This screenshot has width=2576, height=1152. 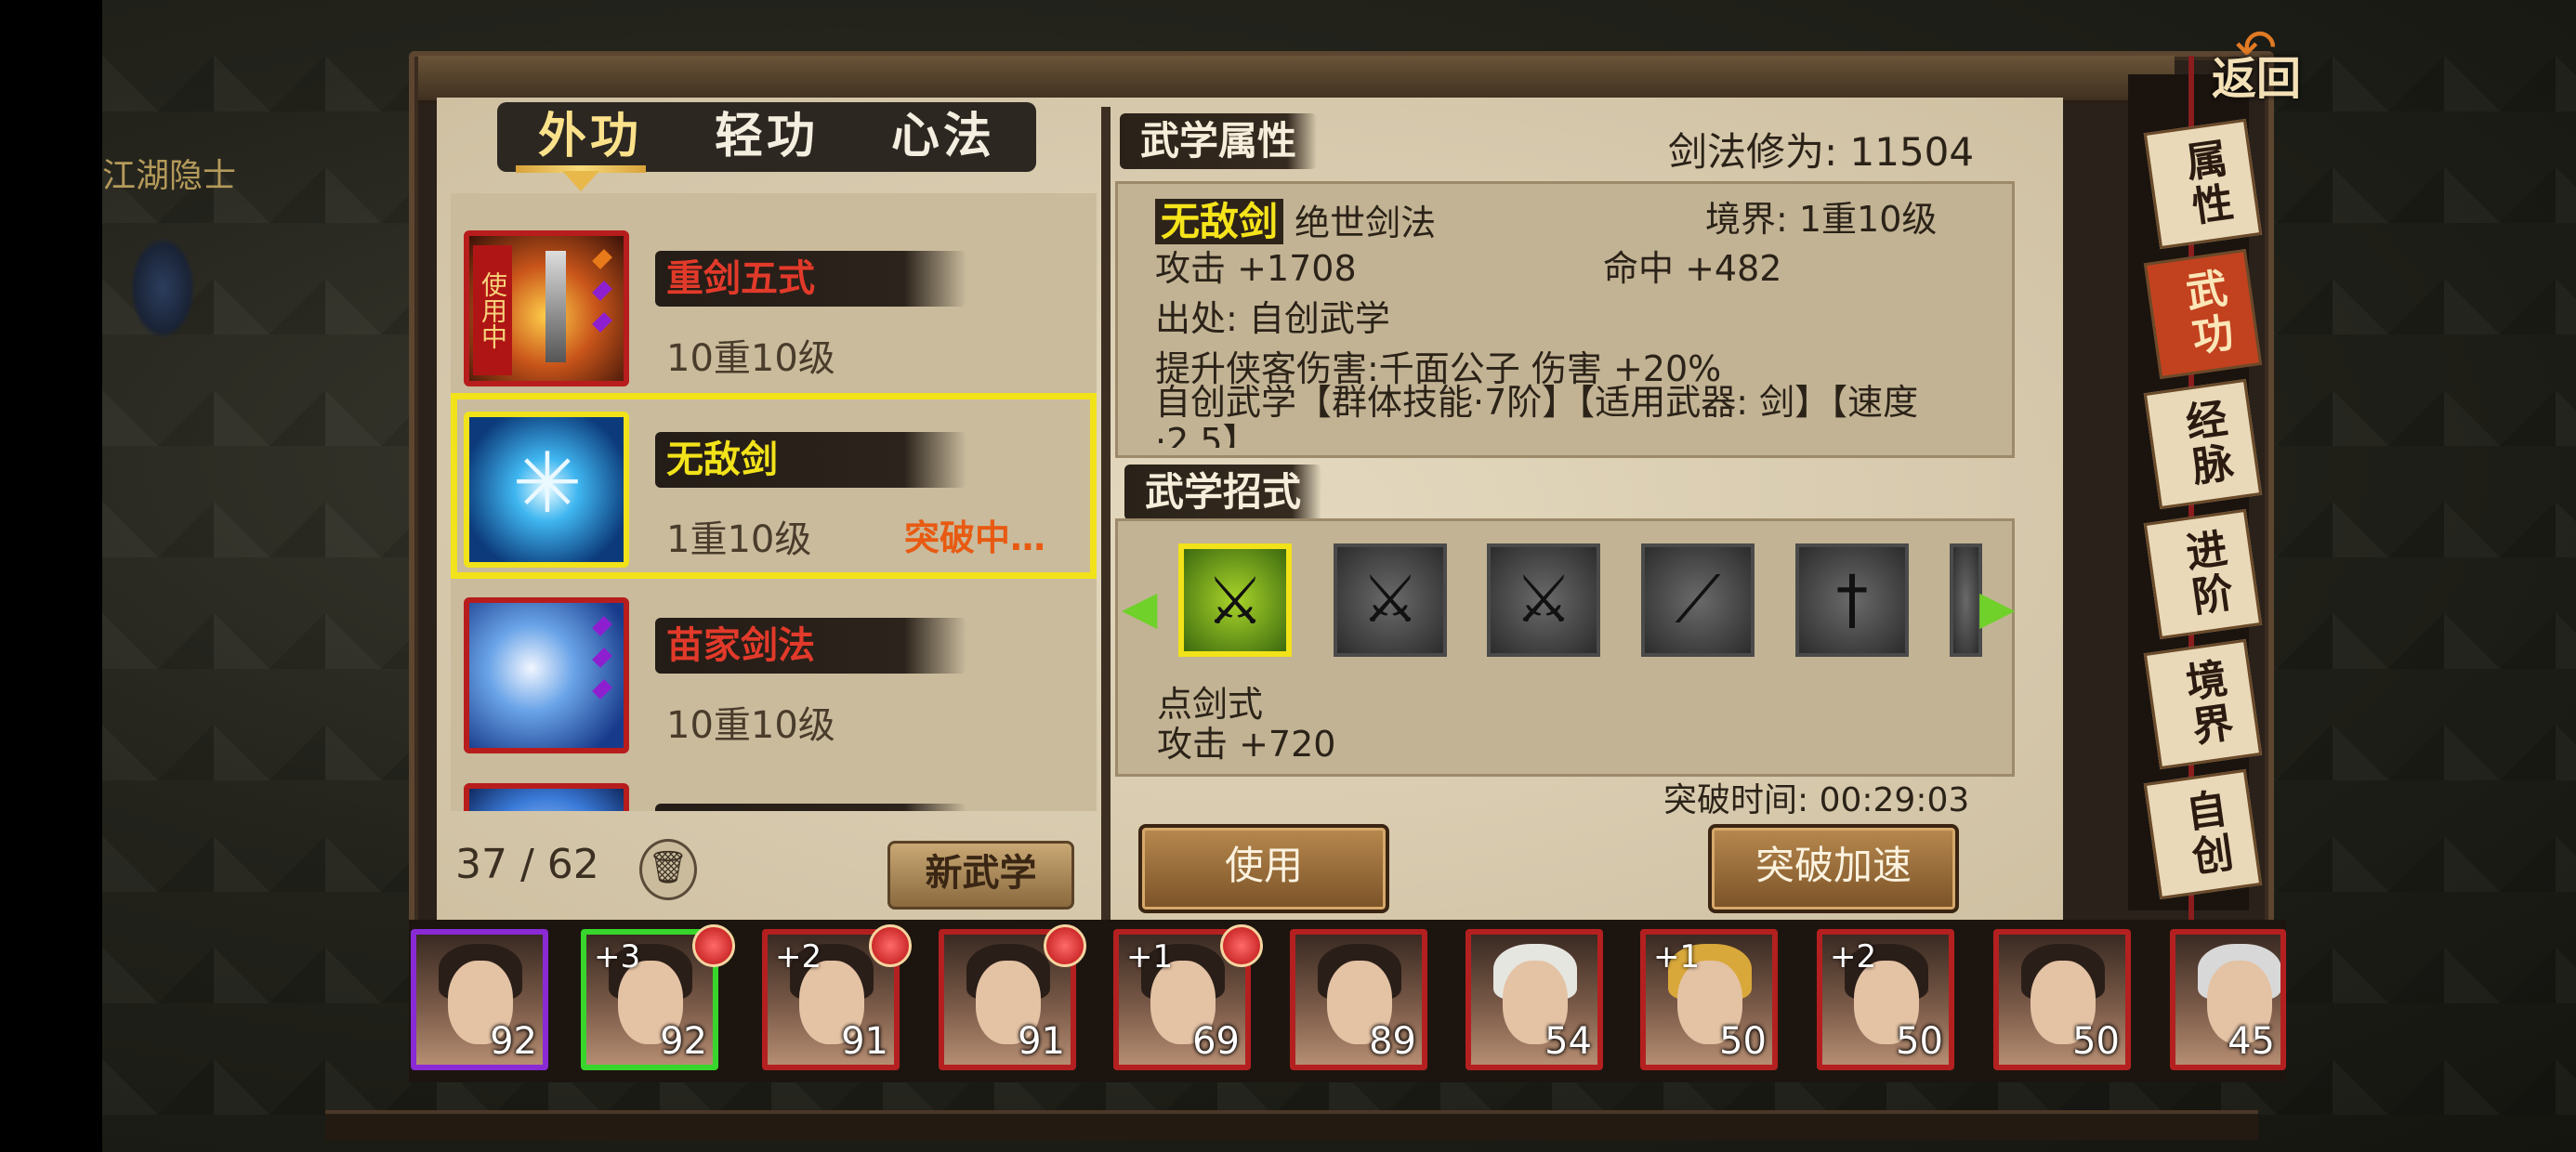 What do you see at coordinates (546, 675) in the screenshot?
I see `miao-sword-skill-icon` at bounding box center [546, 675].